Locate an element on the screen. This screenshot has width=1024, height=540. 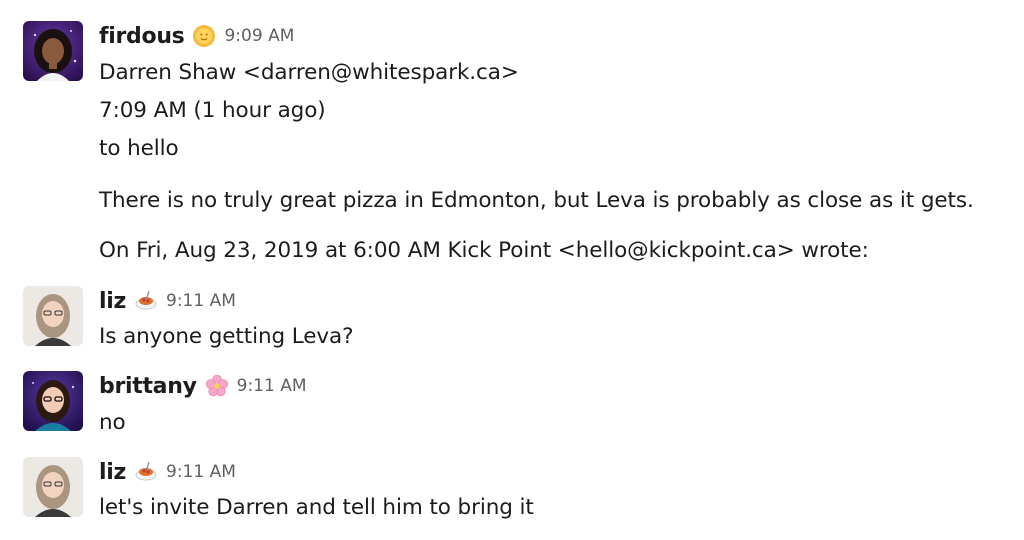
message-text-line: Is anyone getting Leva? is located at coordinates (226, 336).